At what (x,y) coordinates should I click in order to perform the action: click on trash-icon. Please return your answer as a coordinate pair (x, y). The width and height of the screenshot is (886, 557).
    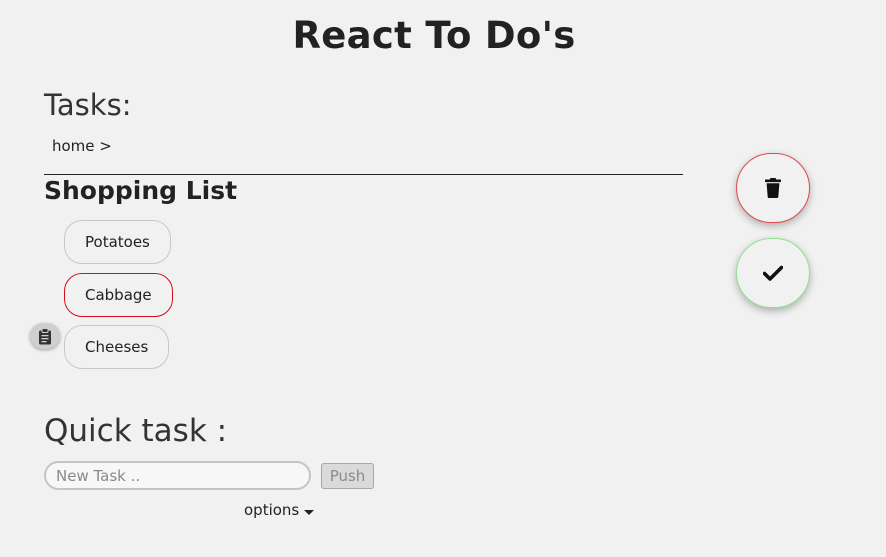
    Looking at the image, I should click on (773, 188).